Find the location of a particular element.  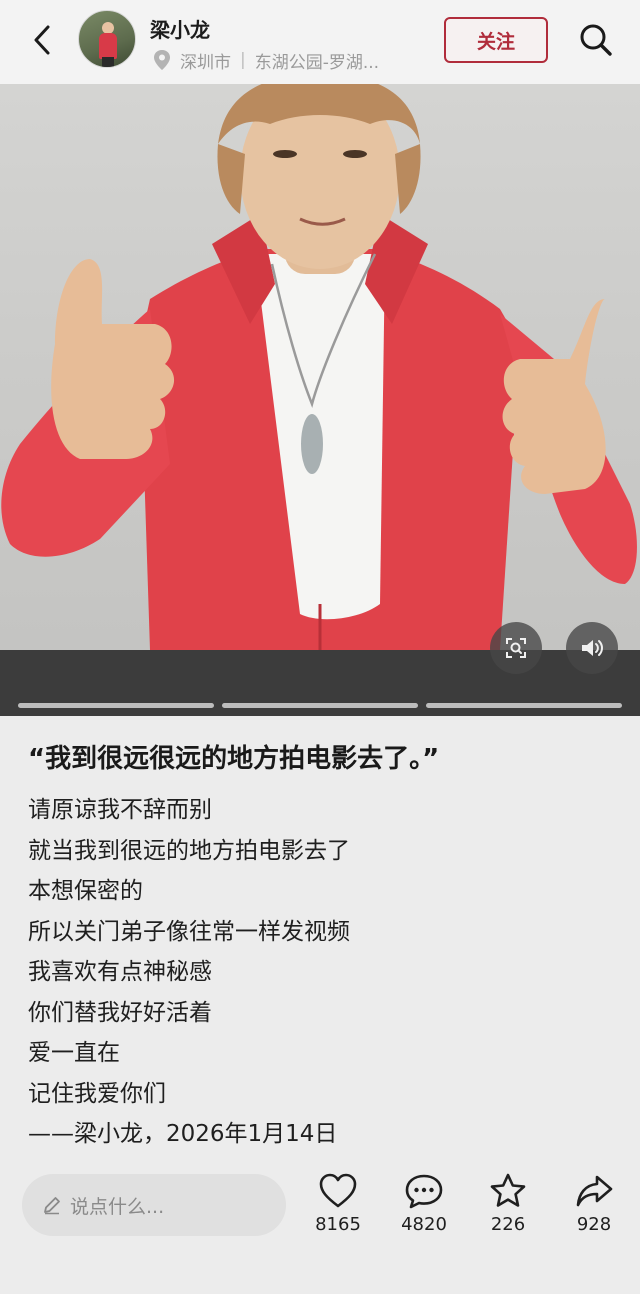

caption-line: 我喜欢有点神秘感 is located at coordinates (120, 972).